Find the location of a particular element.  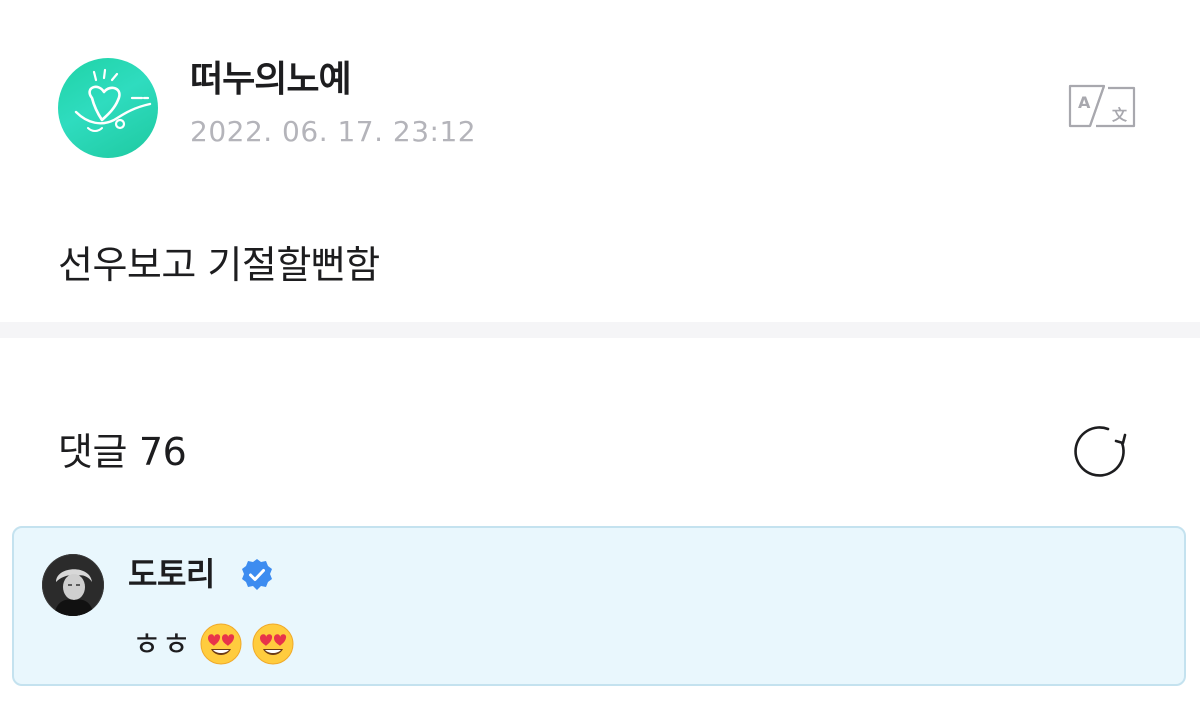

post-date: 2022. 06. 17. 23:12 is located at coordinates (333, 131).